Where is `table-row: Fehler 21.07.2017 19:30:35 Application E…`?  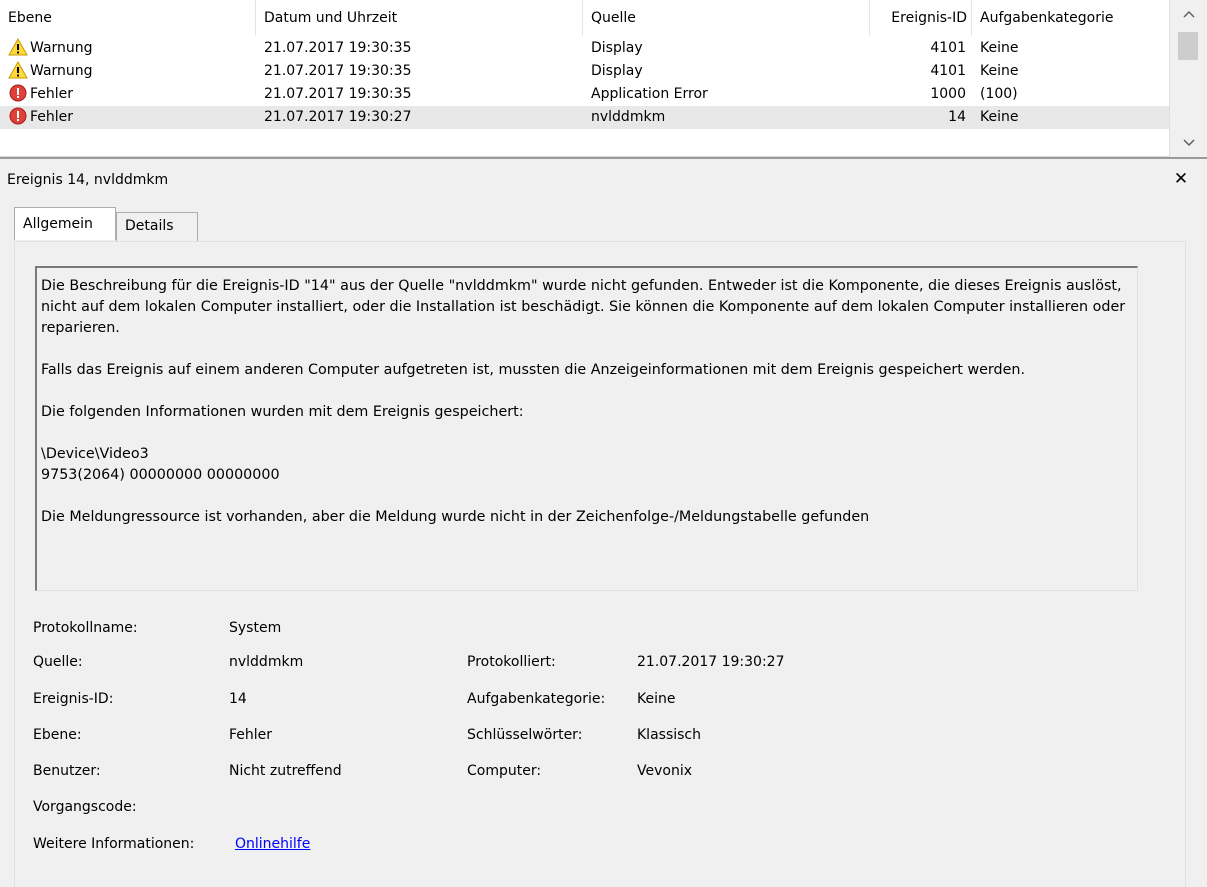 table-row: Fehler 21.07.2017 19:30:35 Application E… is located at coordinates (584, 94).